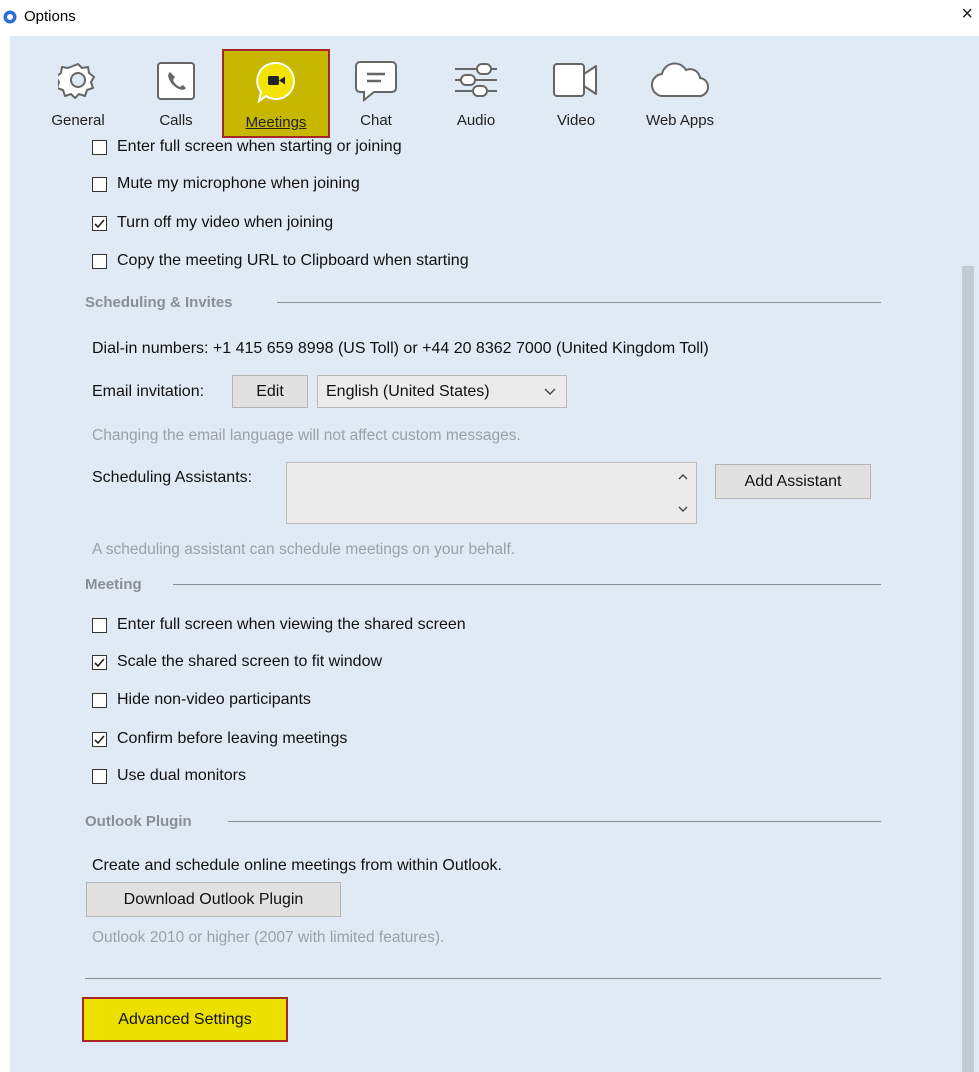  I want to click on checkbox-scale-shared-screen, so click(99, 662).